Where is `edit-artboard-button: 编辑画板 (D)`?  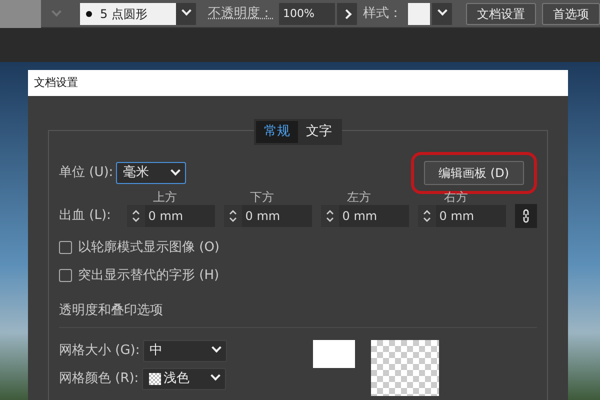 edit-artboard-button: 编辑画板 (D) is located at coordinates (474, 173).